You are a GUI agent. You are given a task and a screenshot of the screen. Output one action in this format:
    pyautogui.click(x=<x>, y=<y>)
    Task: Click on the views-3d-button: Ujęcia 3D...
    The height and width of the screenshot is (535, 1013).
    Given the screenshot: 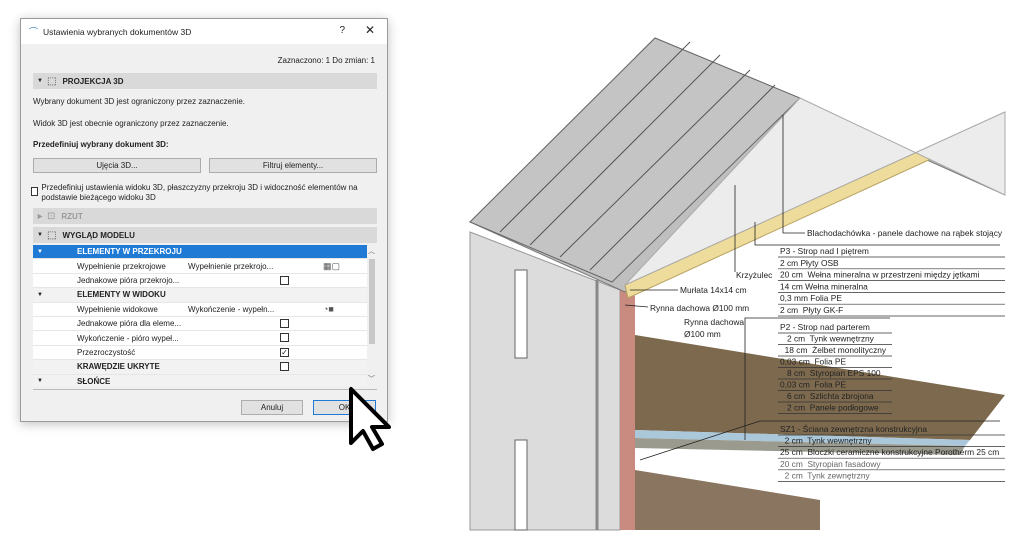 What is the action you would take?
    pyautogui.click(x=117, y=165)
    